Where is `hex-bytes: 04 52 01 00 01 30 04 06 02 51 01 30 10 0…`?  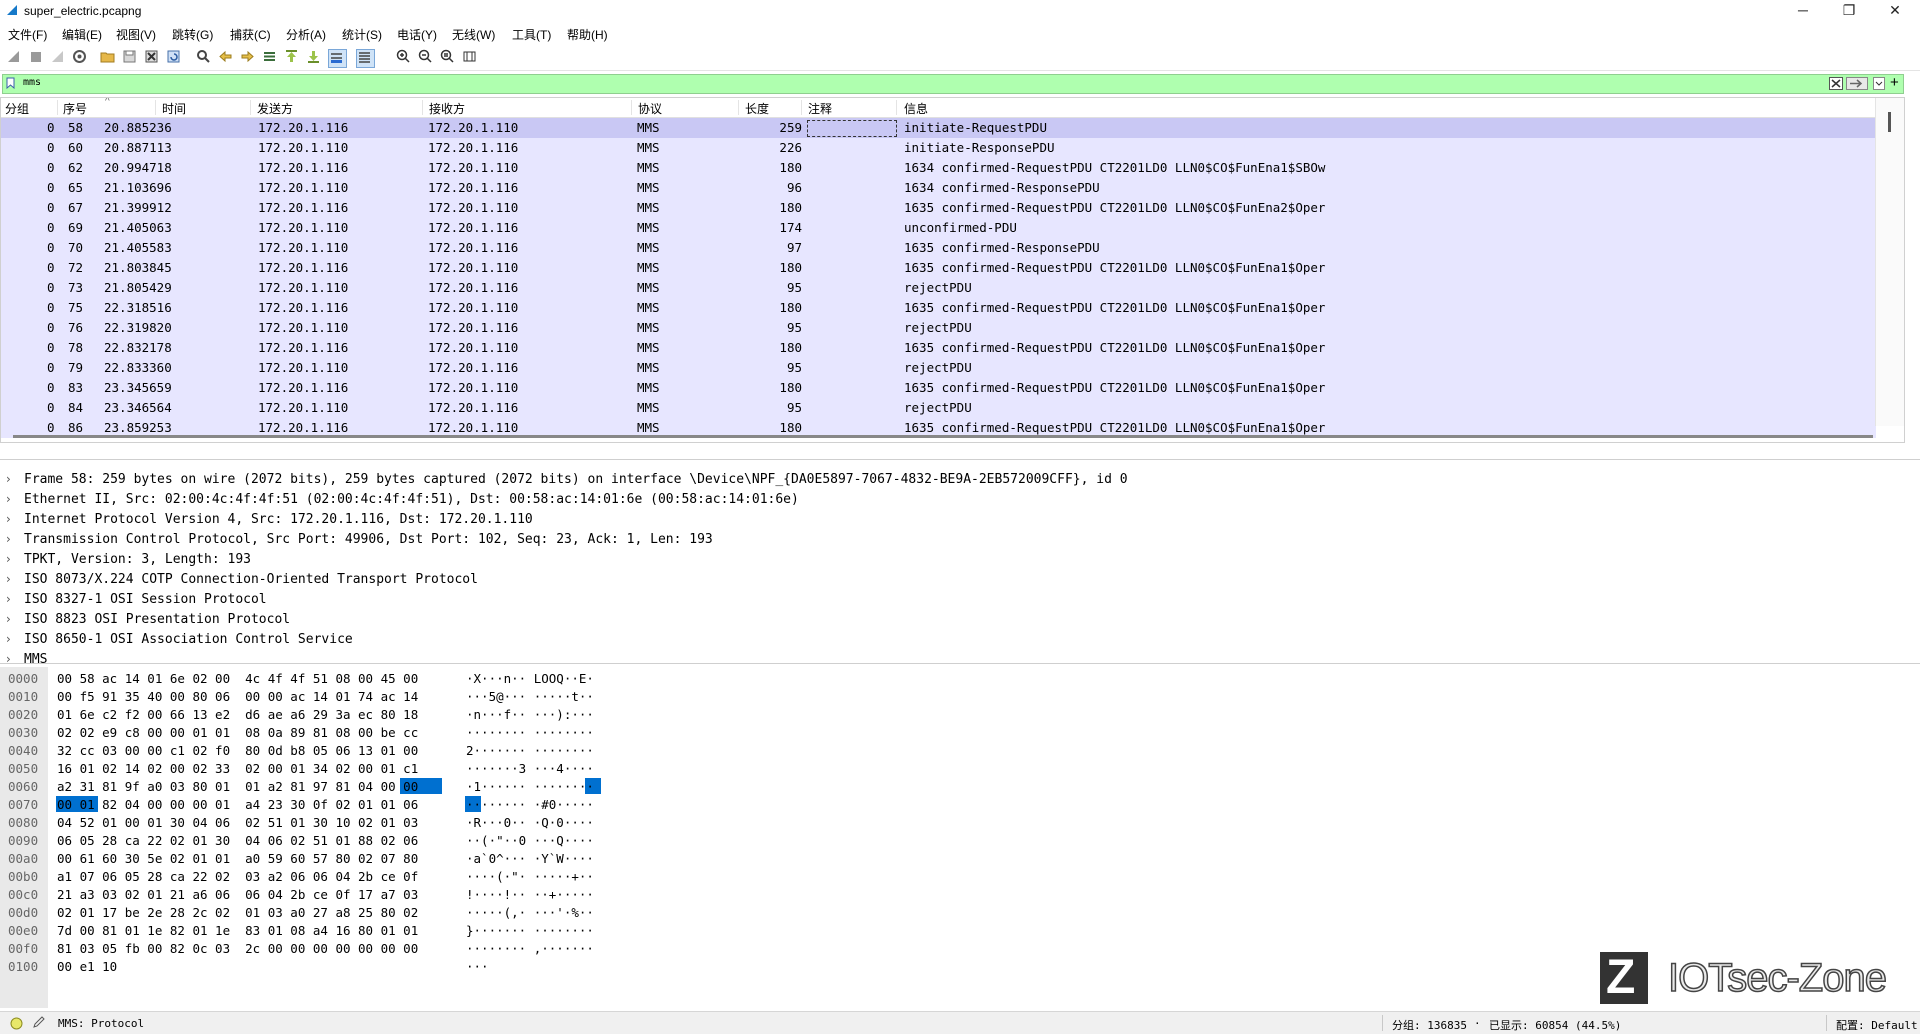
hex-bytes: 04 52 01 00 01 30 04 06 02 51 01 30 10 0… is located at coordinates (237, 822).